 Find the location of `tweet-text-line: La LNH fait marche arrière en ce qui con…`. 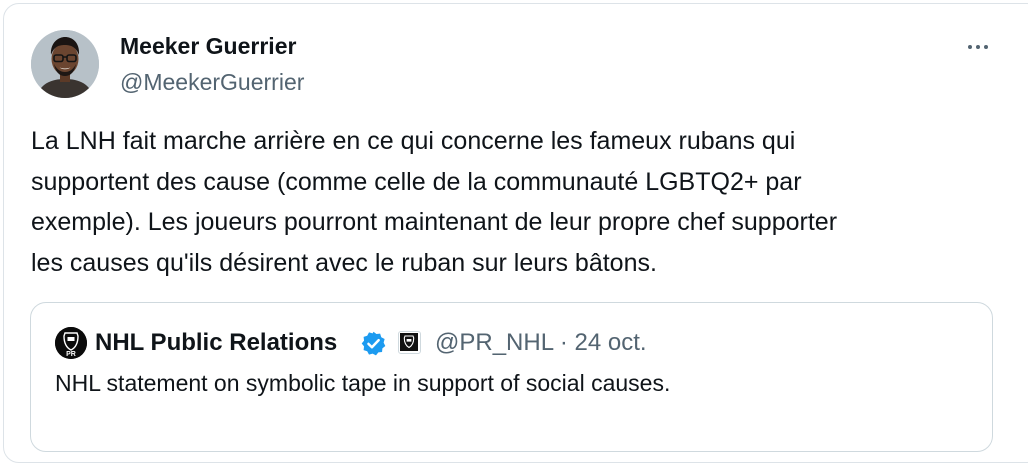

tweet-text-line: La LNH fait marche arrière en ce qui con… is located at coordinates (413, 141).